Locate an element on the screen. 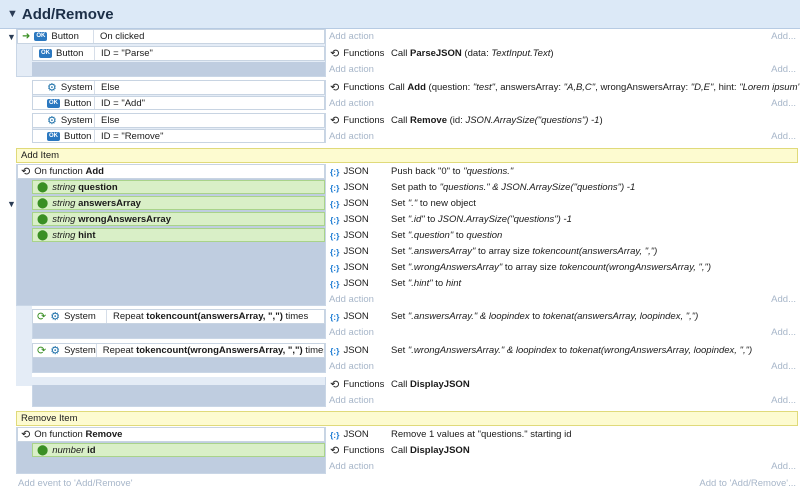 This screenshot has height=492, width=800. group-add-item: Add Item is located at coordinates (407, 155).